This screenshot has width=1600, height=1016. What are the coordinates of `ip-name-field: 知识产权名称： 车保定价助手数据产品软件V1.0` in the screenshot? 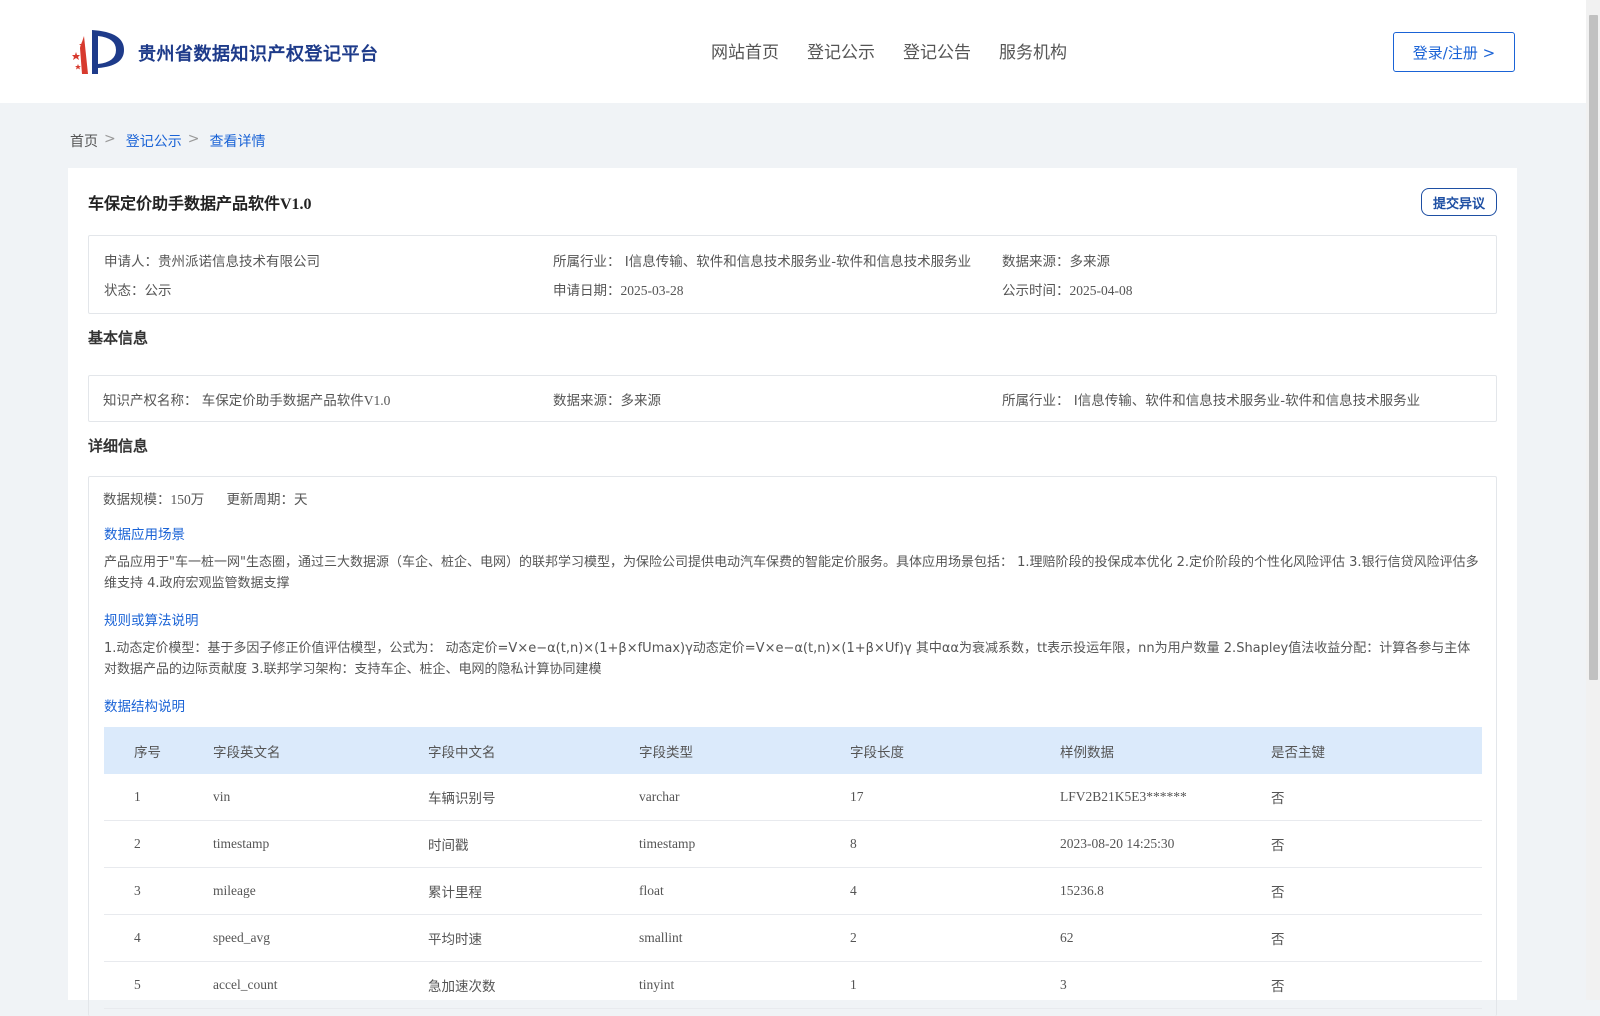 It's located at (246, 399).